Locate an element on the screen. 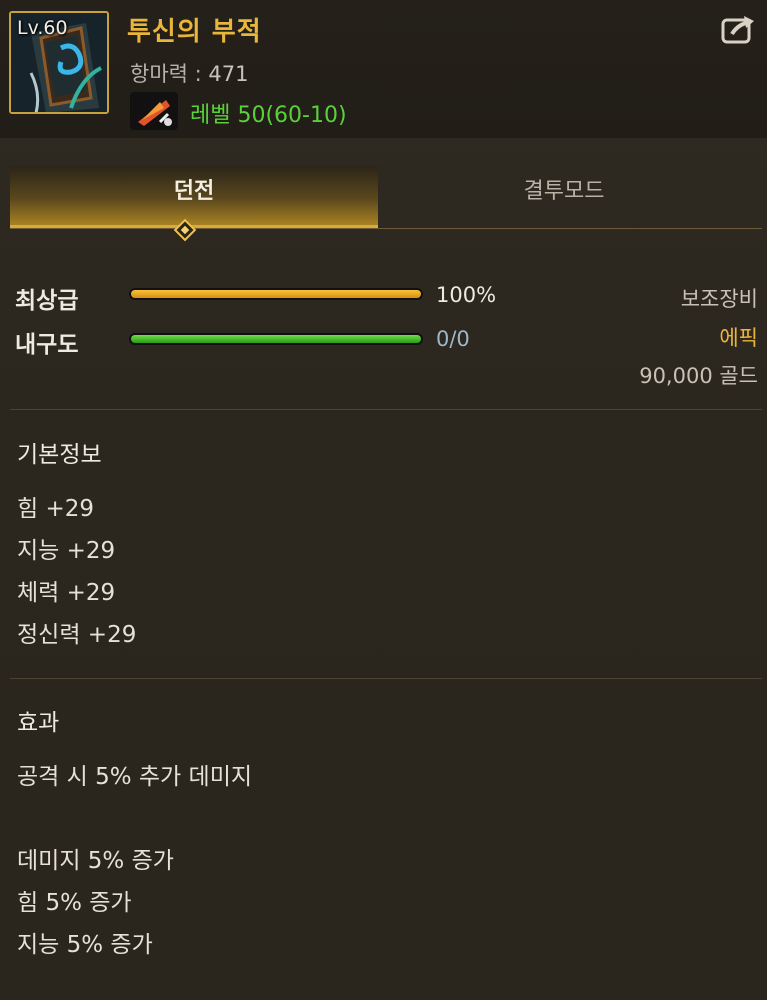 This screenshot has height=1000, width=767. grade-value: 100% is located at coordinates (466, 295).